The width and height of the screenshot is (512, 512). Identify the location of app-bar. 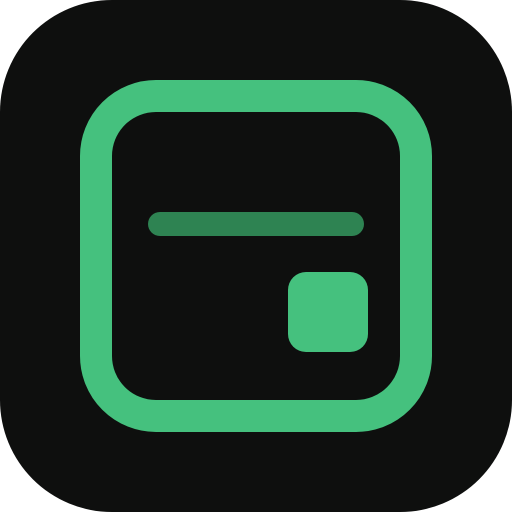
(256, 224).